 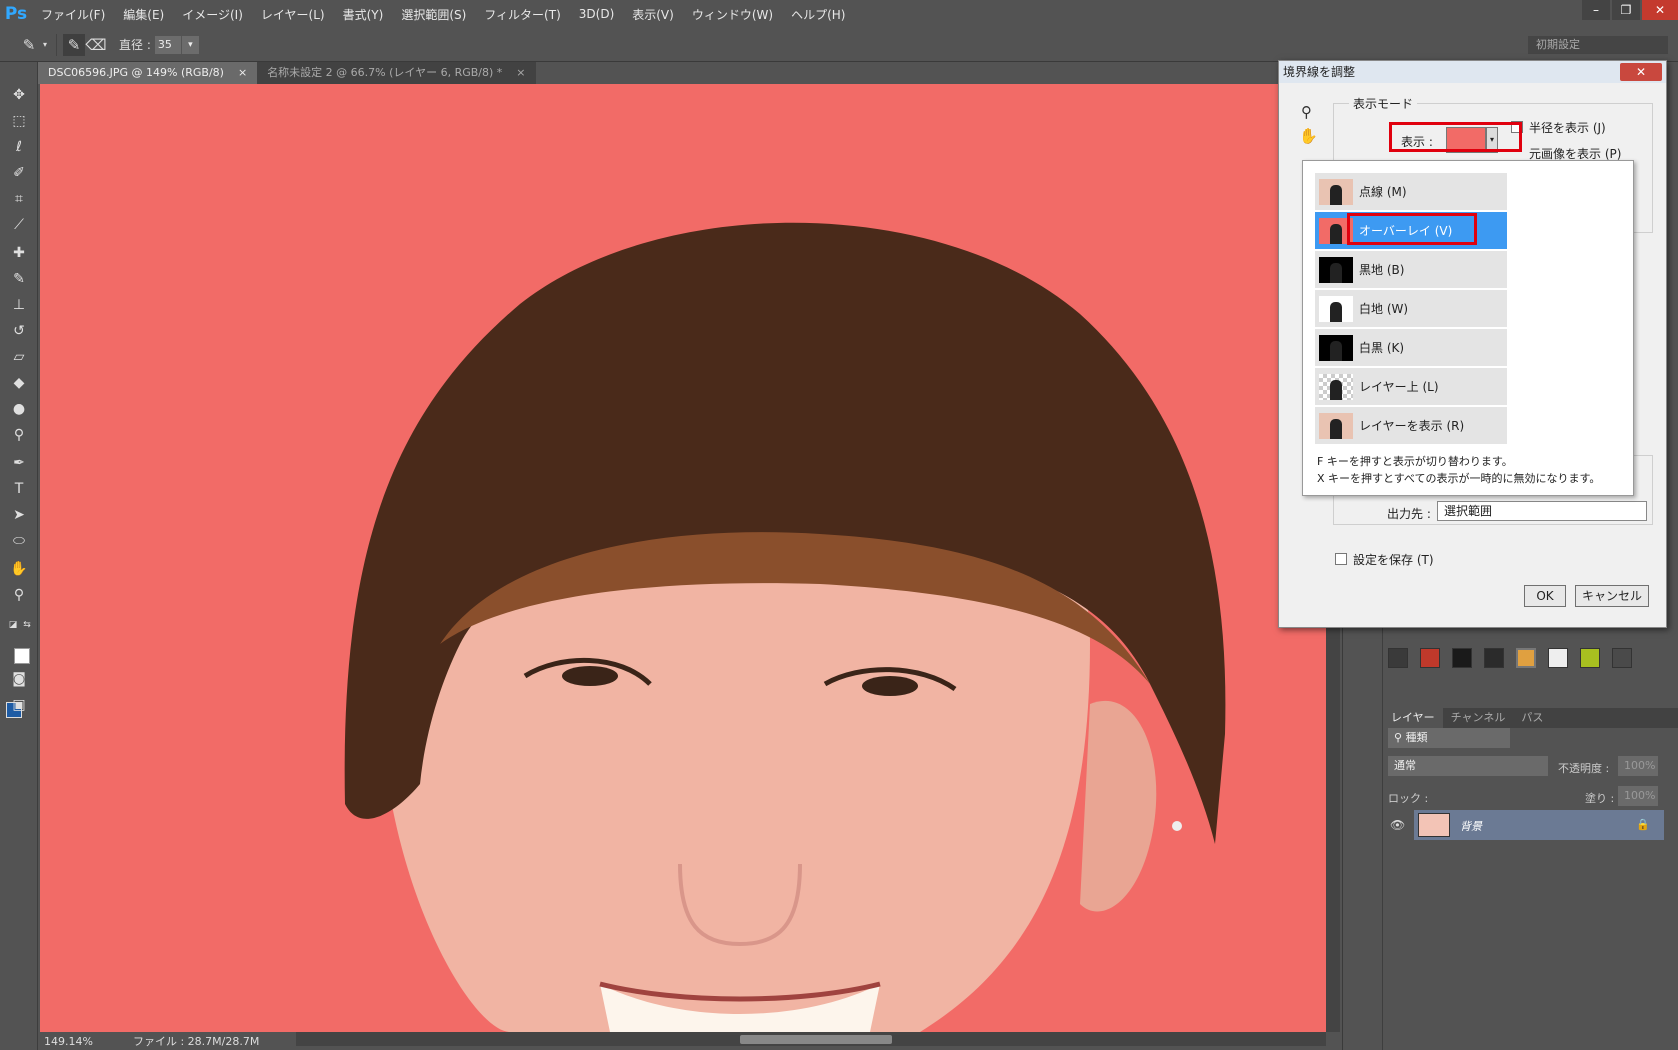 I want to click on view-option-marching-ants: 点線 (M), so click(x=1411, y=192).